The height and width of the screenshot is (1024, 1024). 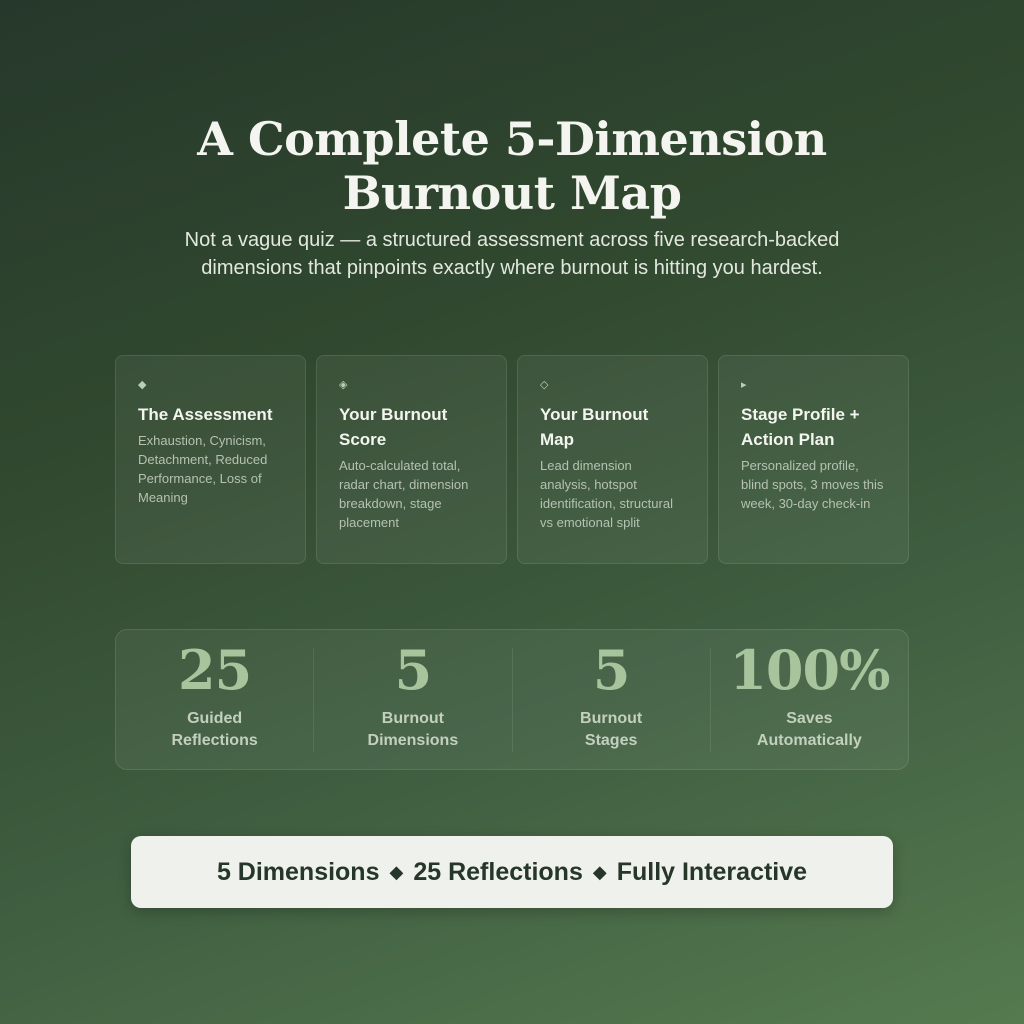 What do you see at coordinates (142, 385) in the screenshot?
I see `small-diamond-icon: ◆` at bounding box center [142, 385].